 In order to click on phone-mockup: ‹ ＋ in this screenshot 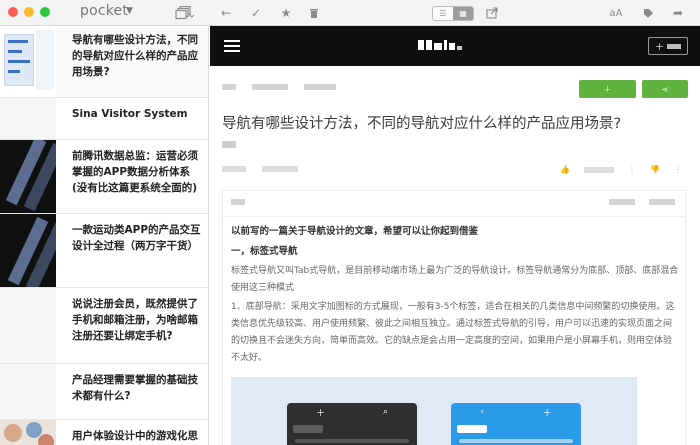, I will do `click(516, 424)`.